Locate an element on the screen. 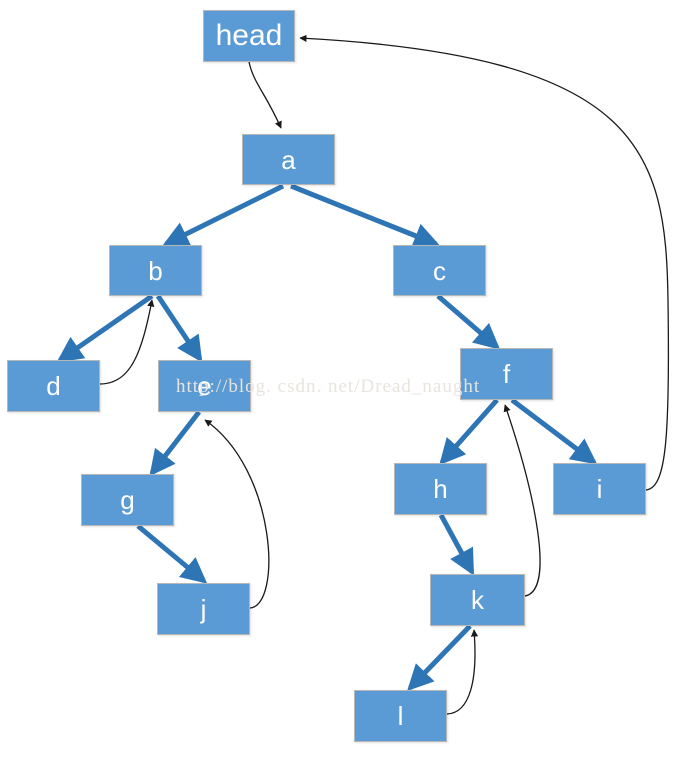  edge-g-j is located at coordinates (172, 554).